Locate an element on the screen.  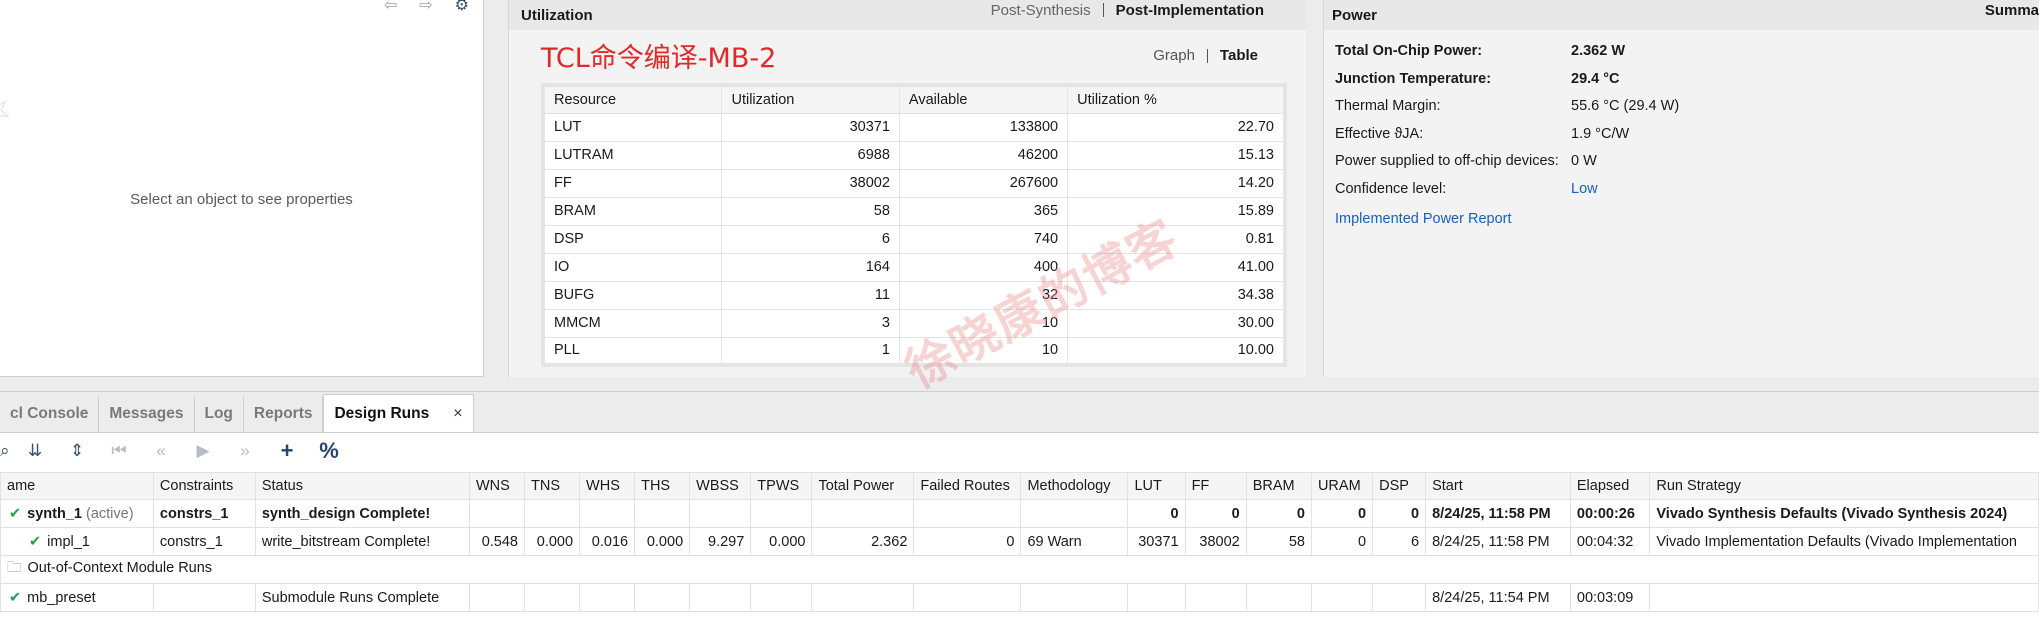
runs-col-header: WHS is located at coordinates (607, 486).